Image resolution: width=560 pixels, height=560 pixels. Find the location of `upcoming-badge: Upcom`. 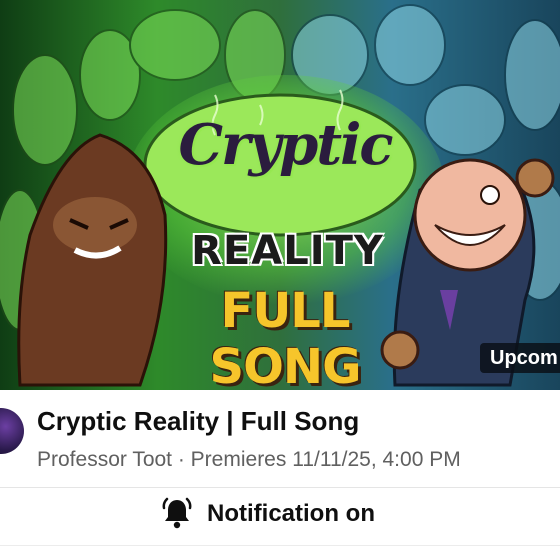

upcoming-badge: Upcom is located at coordinates (520, 358).